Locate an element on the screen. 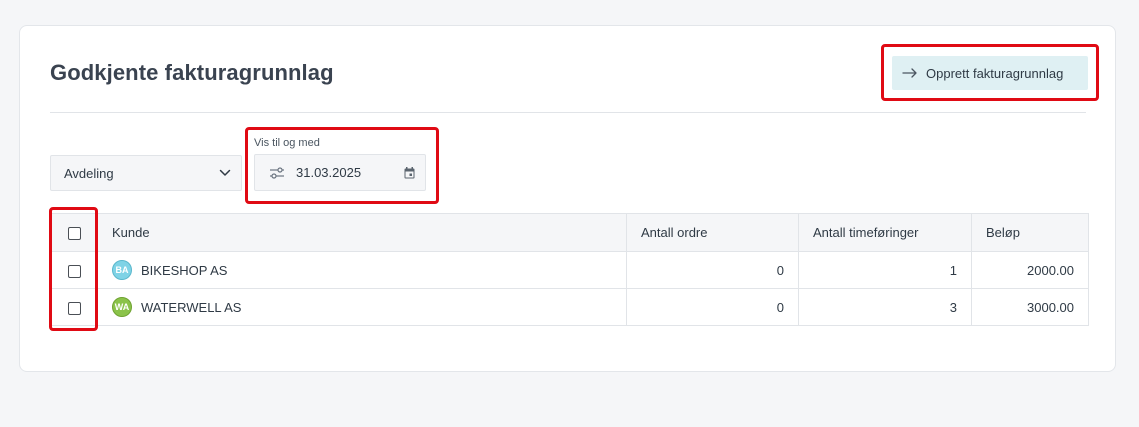  select-all-checkbox is located at coordinates (74, 234).